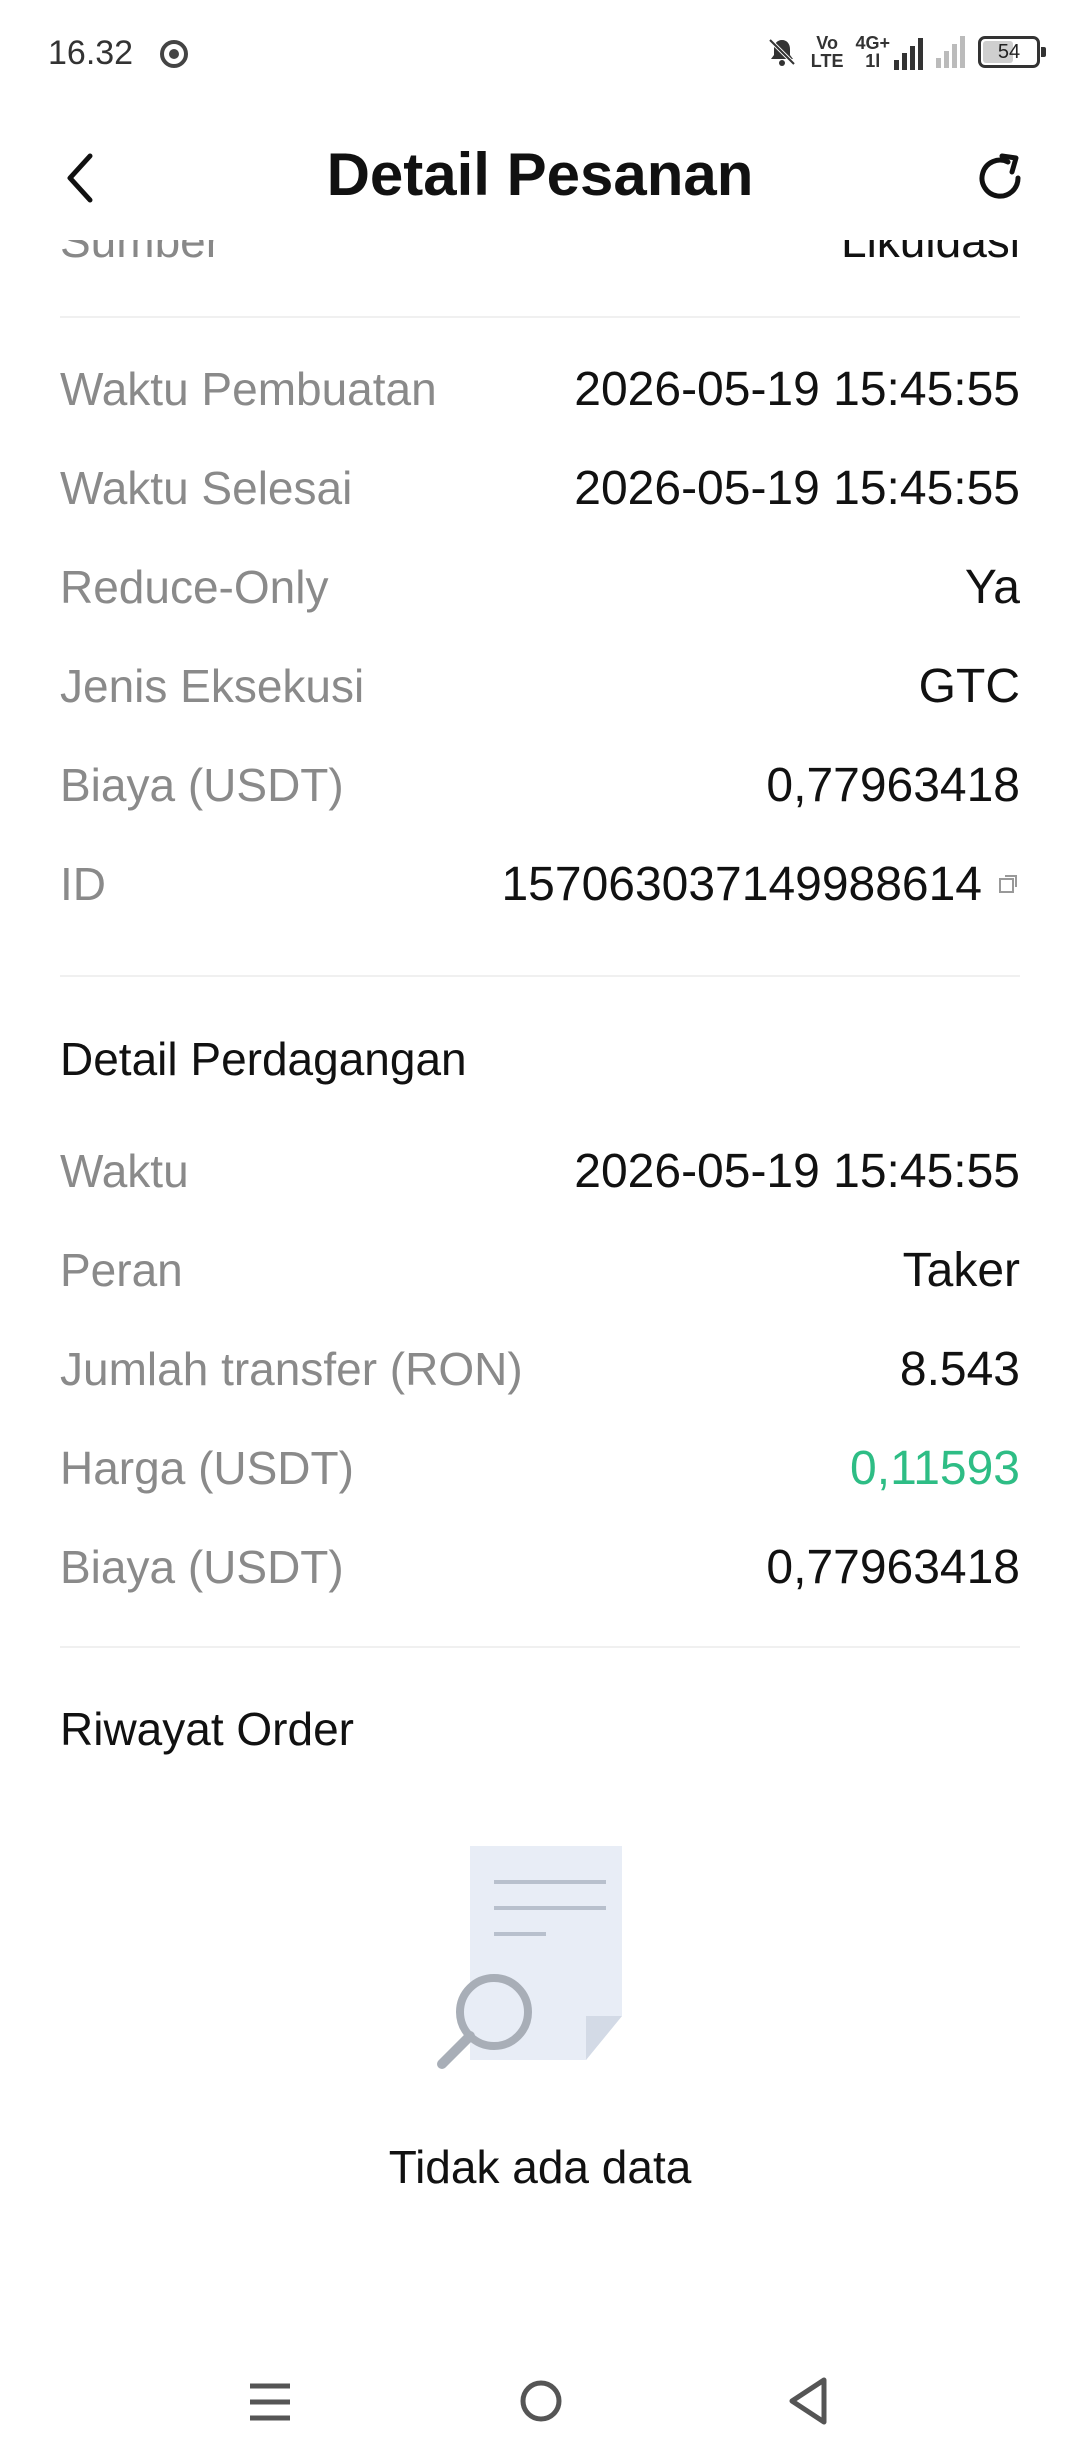  Describe the element at coordinates (202, 1567) in the screenshot. I see `trade-label: Biaya (USDT)` at that location.